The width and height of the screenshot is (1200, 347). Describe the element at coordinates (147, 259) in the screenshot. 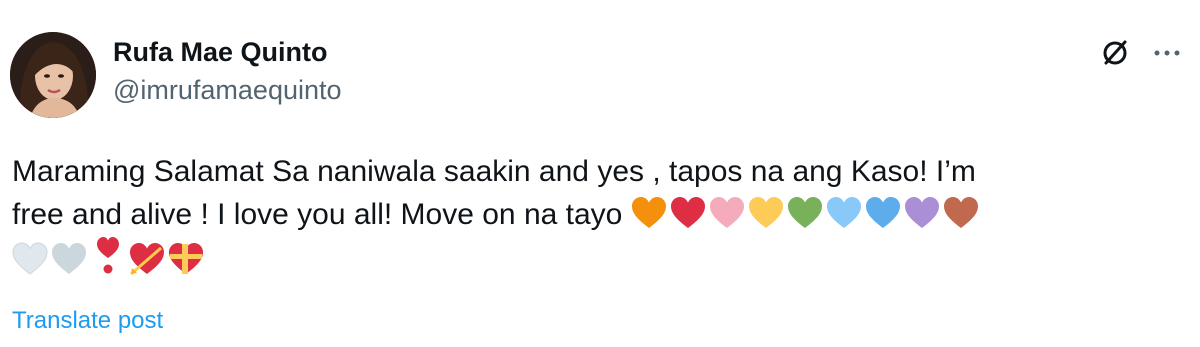

I see `heart-with-arrow-icon` at that location.